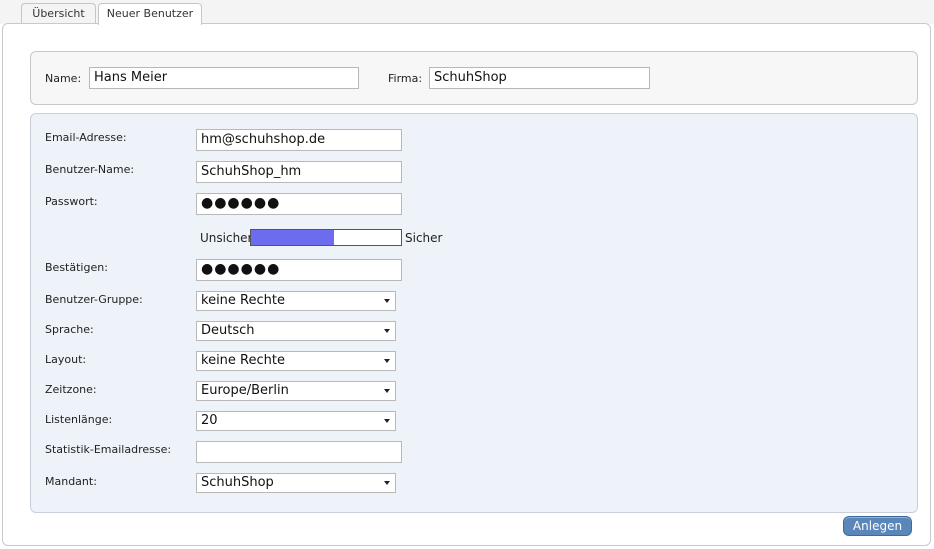 The width and height of the screenshot is (934, 549). I want to click on list-length-label: Listenlänge:, so click(79, 419).